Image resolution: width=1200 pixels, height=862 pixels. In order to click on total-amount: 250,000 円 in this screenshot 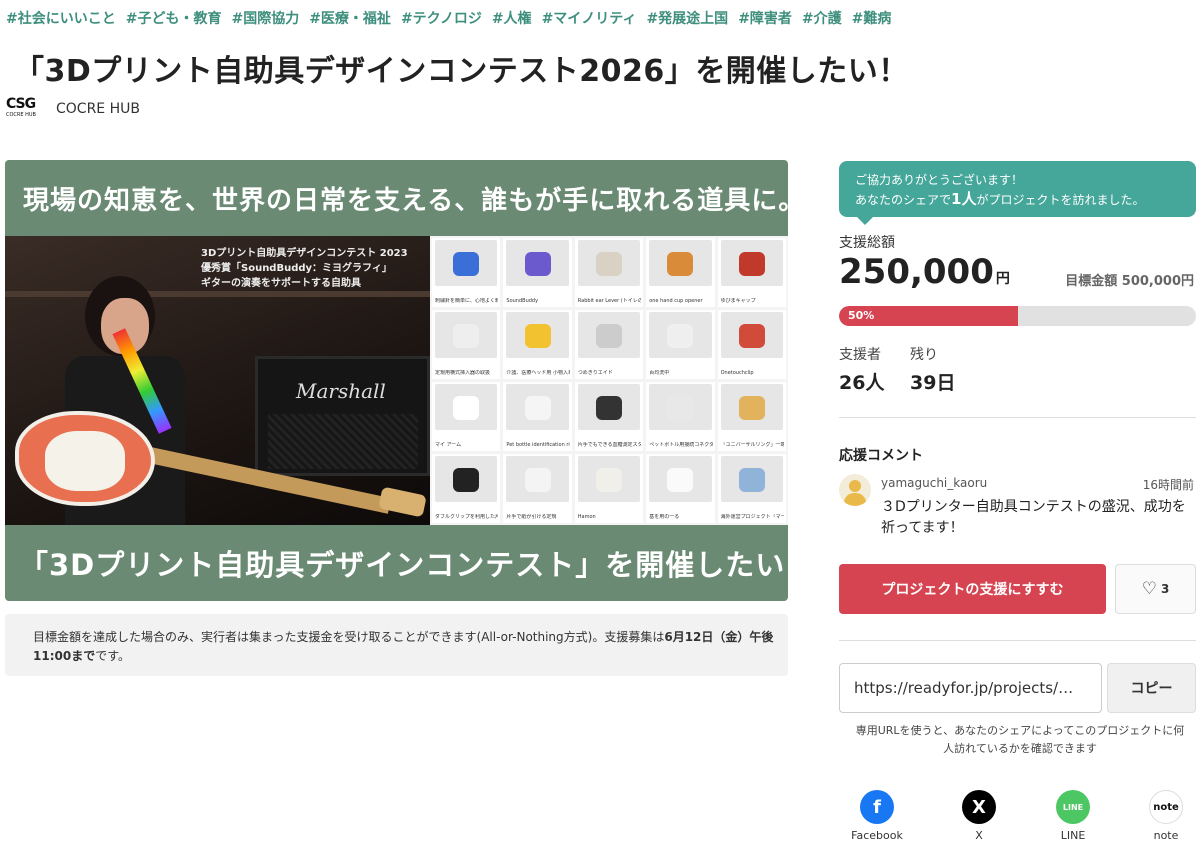, I will do `click(924, 272)`.